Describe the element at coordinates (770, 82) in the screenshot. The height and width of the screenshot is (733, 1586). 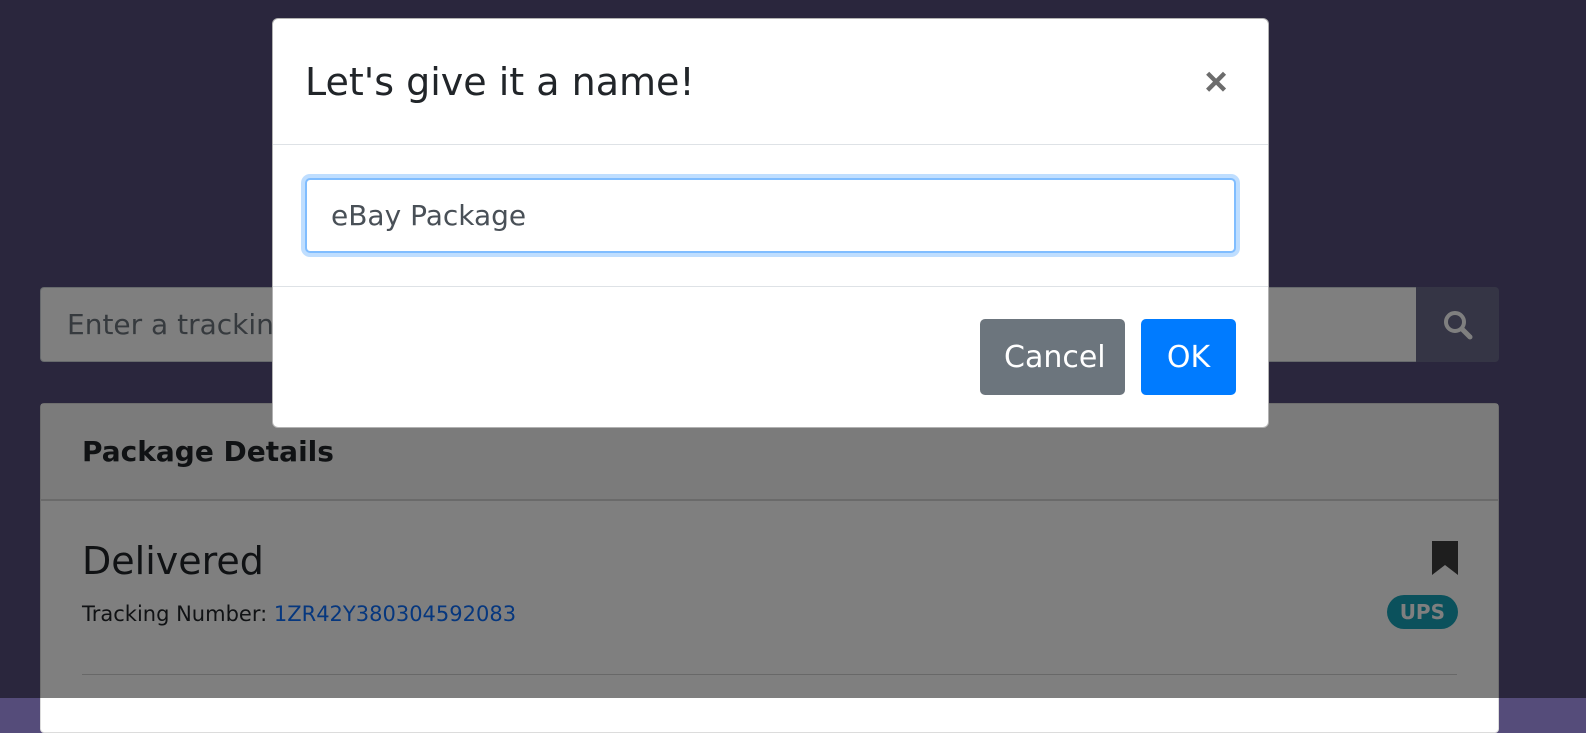
I see `modal-header: Let's give it a name! ×` at that location.